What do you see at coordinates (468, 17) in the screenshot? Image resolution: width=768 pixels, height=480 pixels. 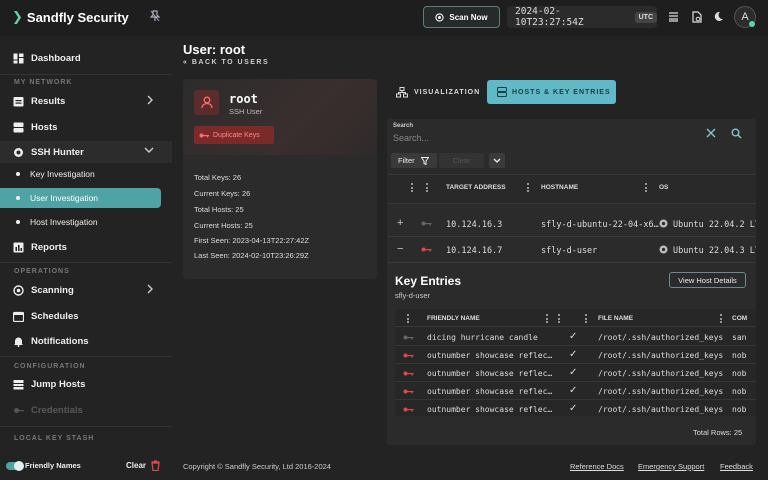 I see `scan-now-label: Scan Now` at bounding box center [468, 17].